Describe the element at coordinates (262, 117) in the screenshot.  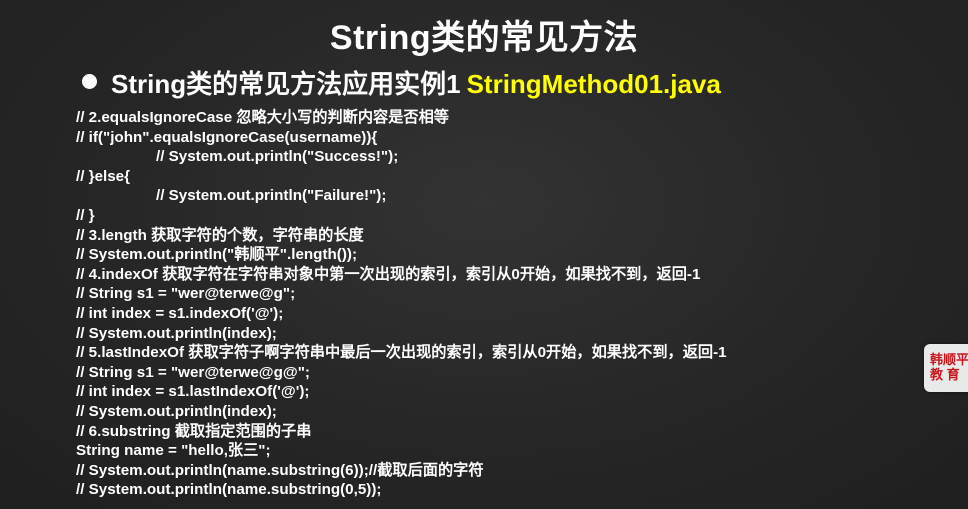
I see `code-line: // 2.equalsIgnoreCase 忽略大小写的判断内容是否相等` at that location.